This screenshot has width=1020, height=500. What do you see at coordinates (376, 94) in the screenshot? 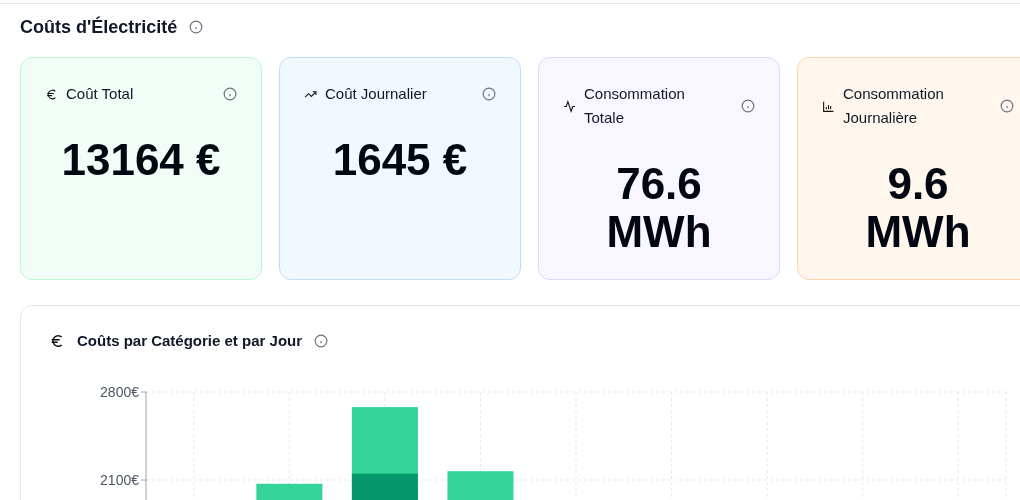
I see `card-label: Coût Journalier` at bounding box center [376, 94].